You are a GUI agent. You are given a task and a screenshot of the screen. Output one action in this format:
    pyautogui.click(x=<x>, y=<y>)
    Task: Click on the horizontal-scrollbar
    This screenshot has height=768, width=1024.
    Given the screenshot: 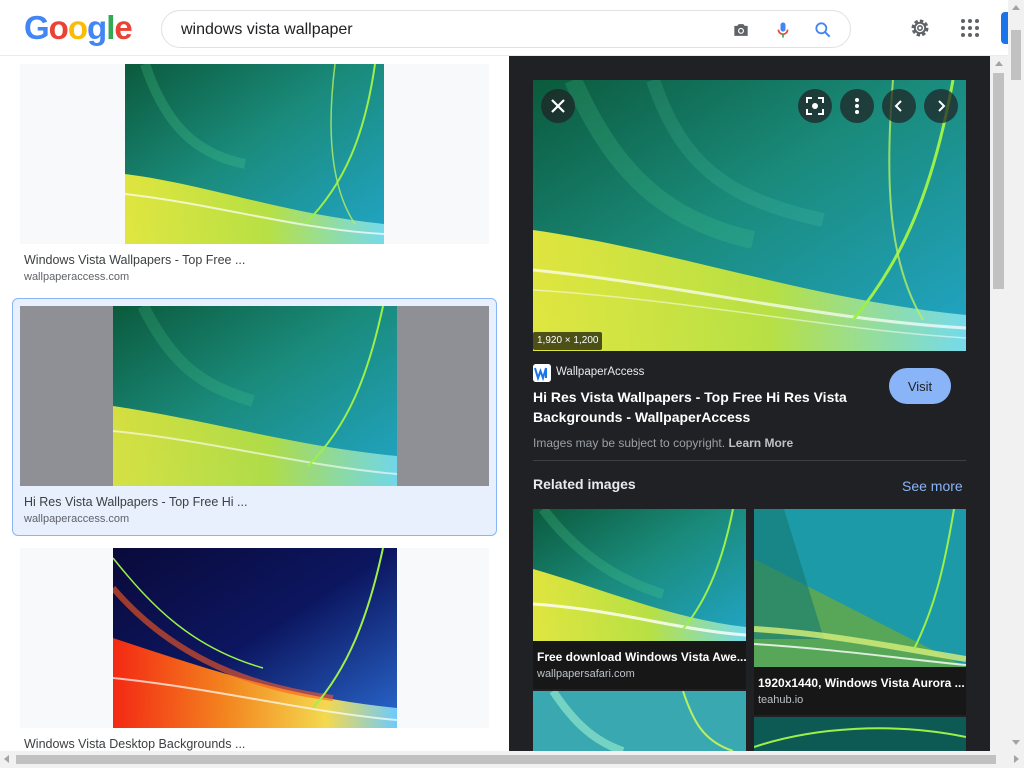 What is the action you would take?
    pyautogui.click(x=512, y=759)
    